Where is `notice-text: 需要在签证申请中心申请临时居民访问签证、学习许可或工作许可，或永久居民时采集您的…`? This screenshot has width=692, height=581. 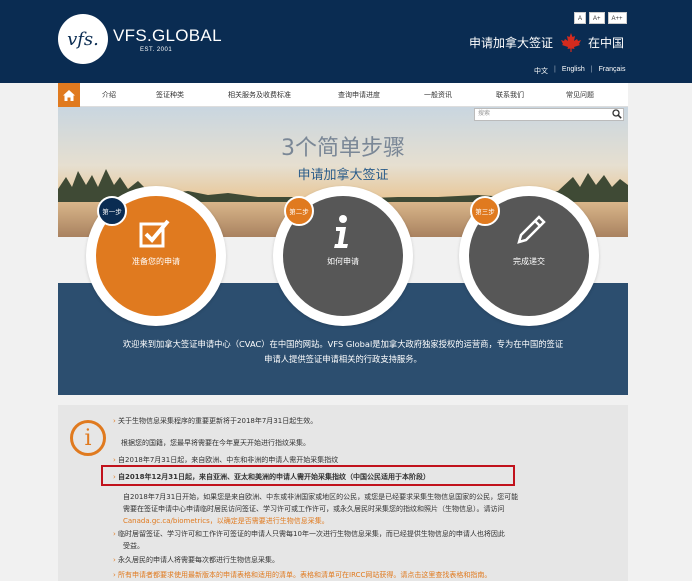
notice-text: 需要在签证申请中心申请临时居民访问签证、学习许可或工作许可，或永久居民时采集您的… is located at coordinates (314, 509).